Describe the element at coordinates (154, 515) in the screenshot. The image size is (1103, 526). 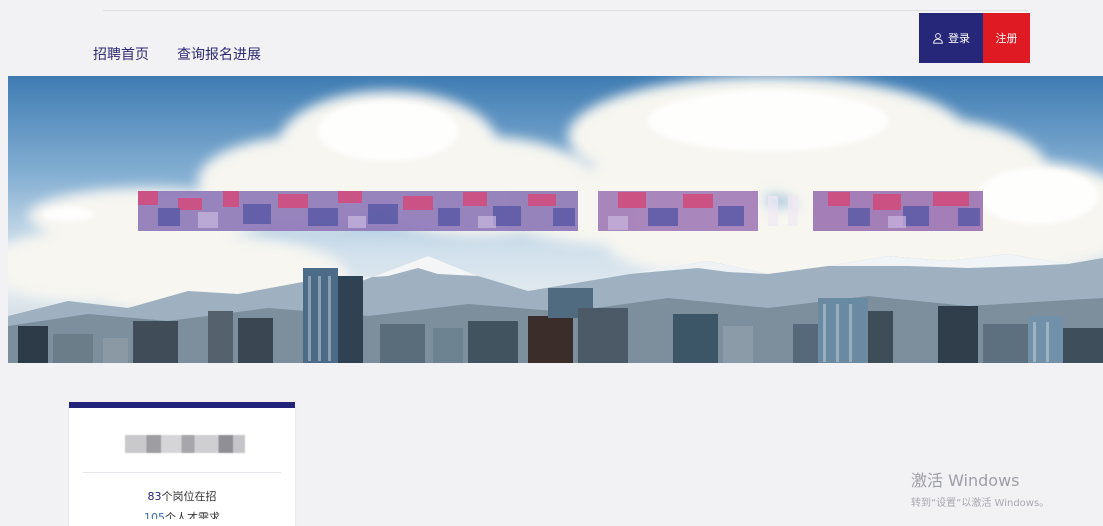
I see `talents-count: 105` at that location.